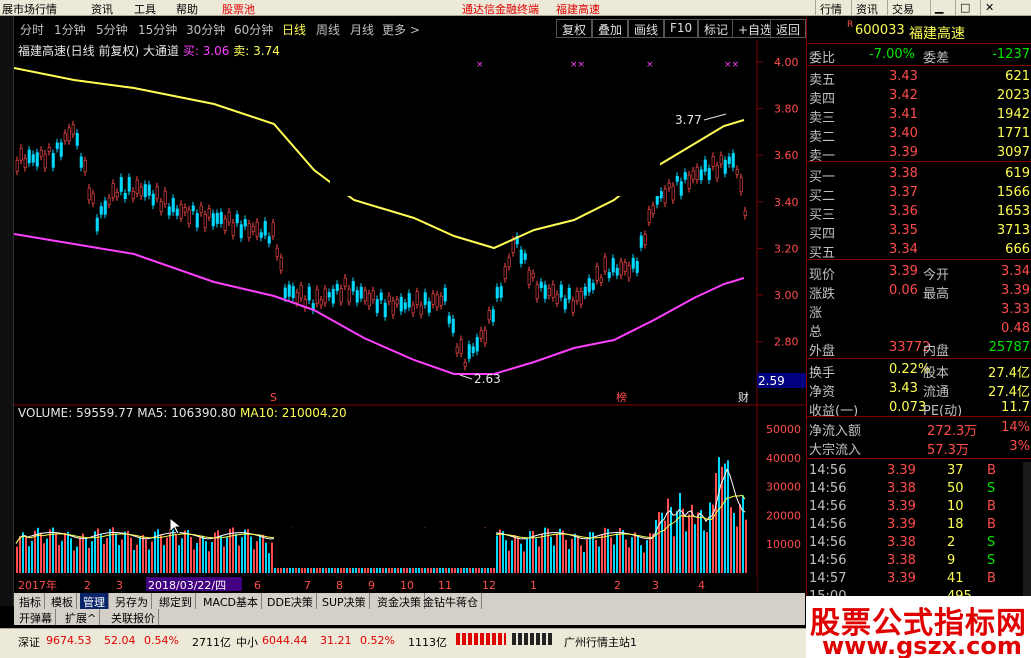 Image resolution: width=1031 pixels, height=658 pixels. What do you see at coordinates (253, 29) in the screenshot?
I see `period-tab: 60分钟` at bounding box center [253, 29].